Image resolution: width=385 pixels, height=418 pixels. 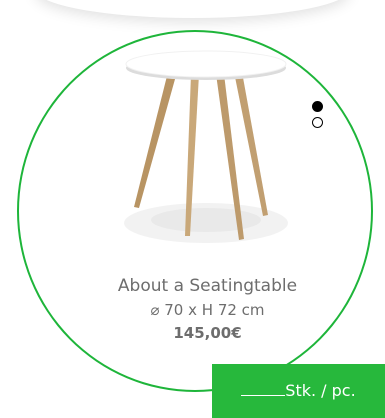 What do you see at coordinates (320, 390) in the screenshot?
I see `quantity-unit-label: Stk. / pc.` at bounding box center [320, 390].